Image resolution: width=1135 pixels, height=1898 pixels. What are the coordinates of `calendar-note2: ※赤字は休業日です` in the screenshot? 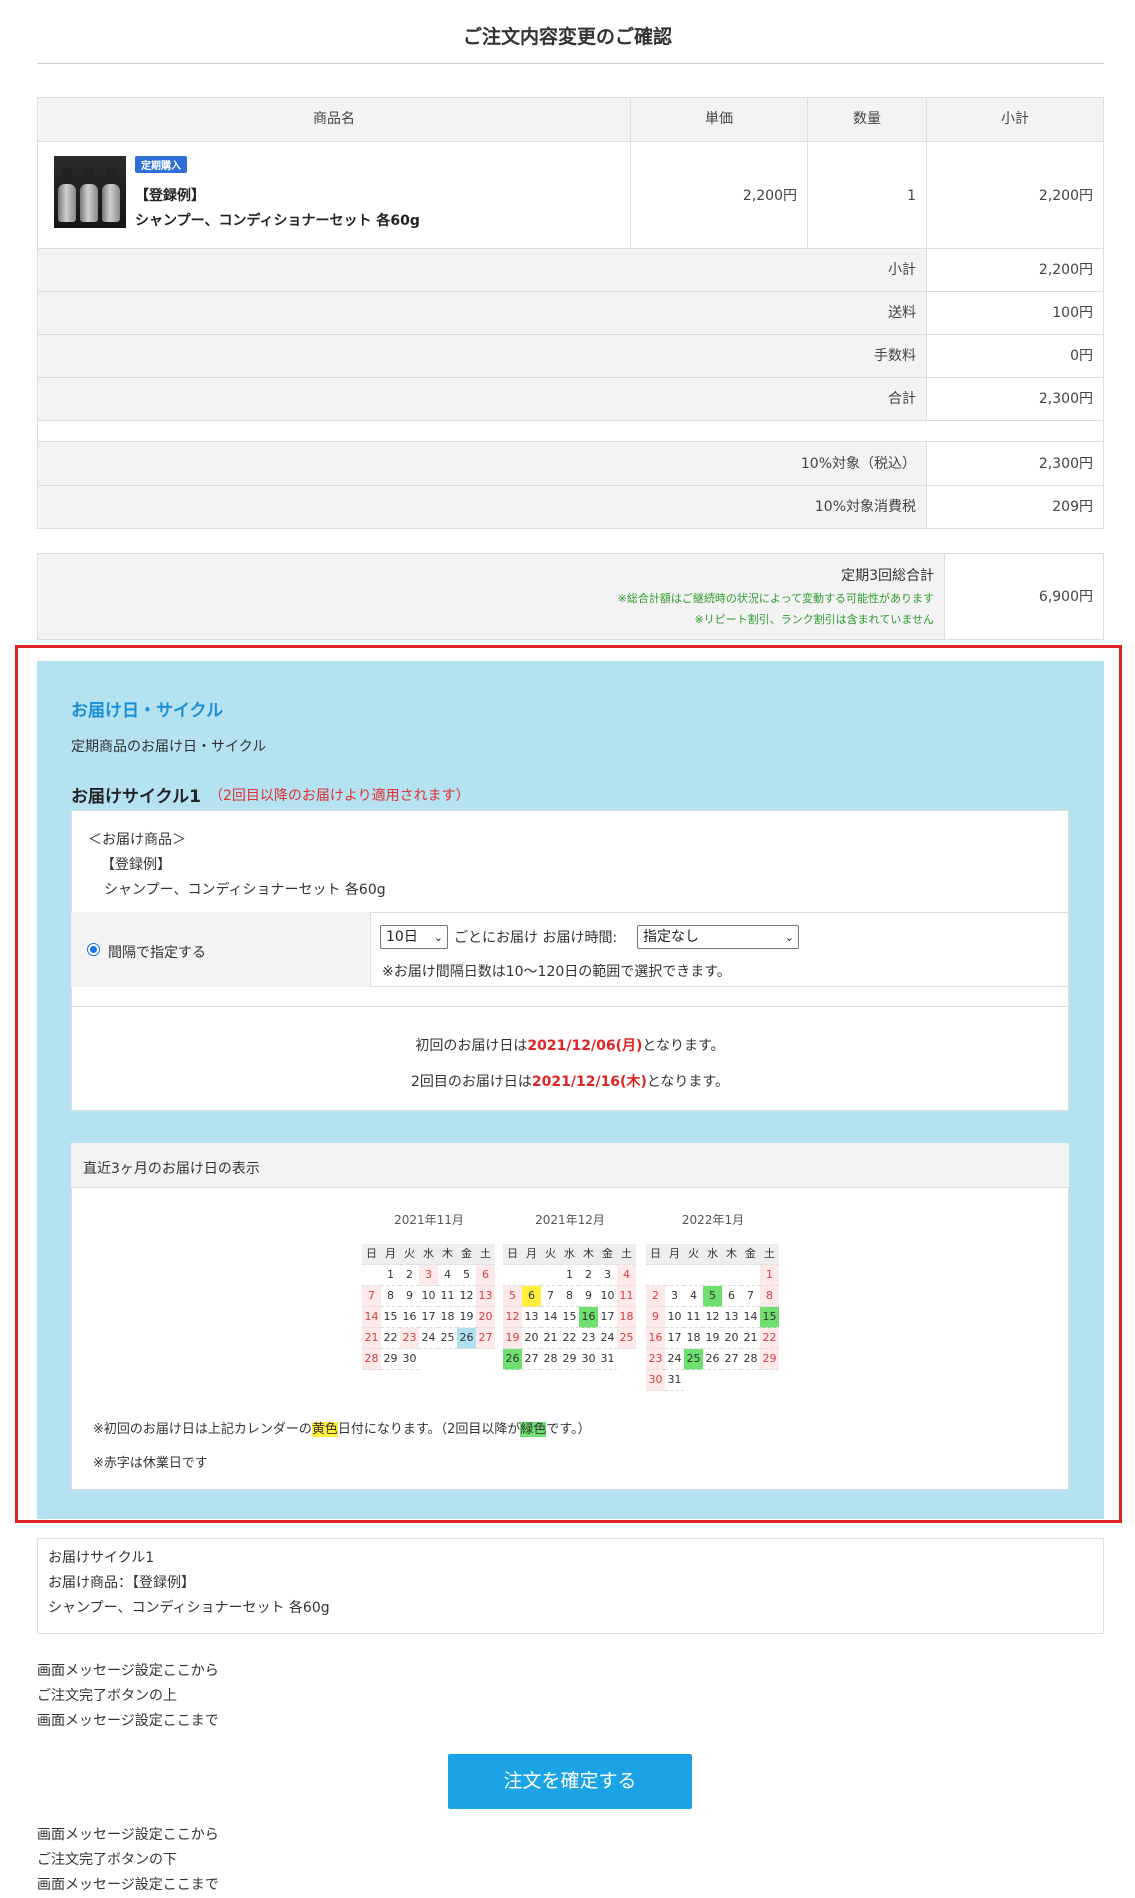 It's located at (150, 1463).